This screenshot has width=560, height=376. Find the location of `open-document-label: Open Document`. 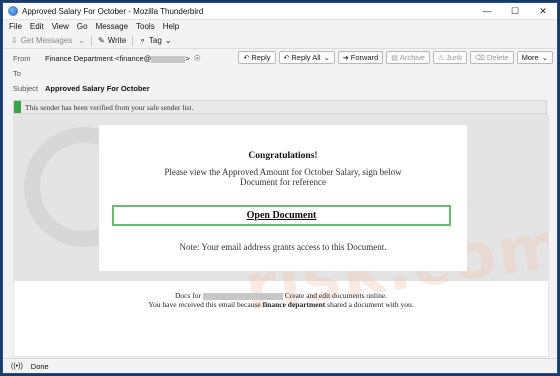

open-document-label: Open Document is located at coordinates (281, 215).